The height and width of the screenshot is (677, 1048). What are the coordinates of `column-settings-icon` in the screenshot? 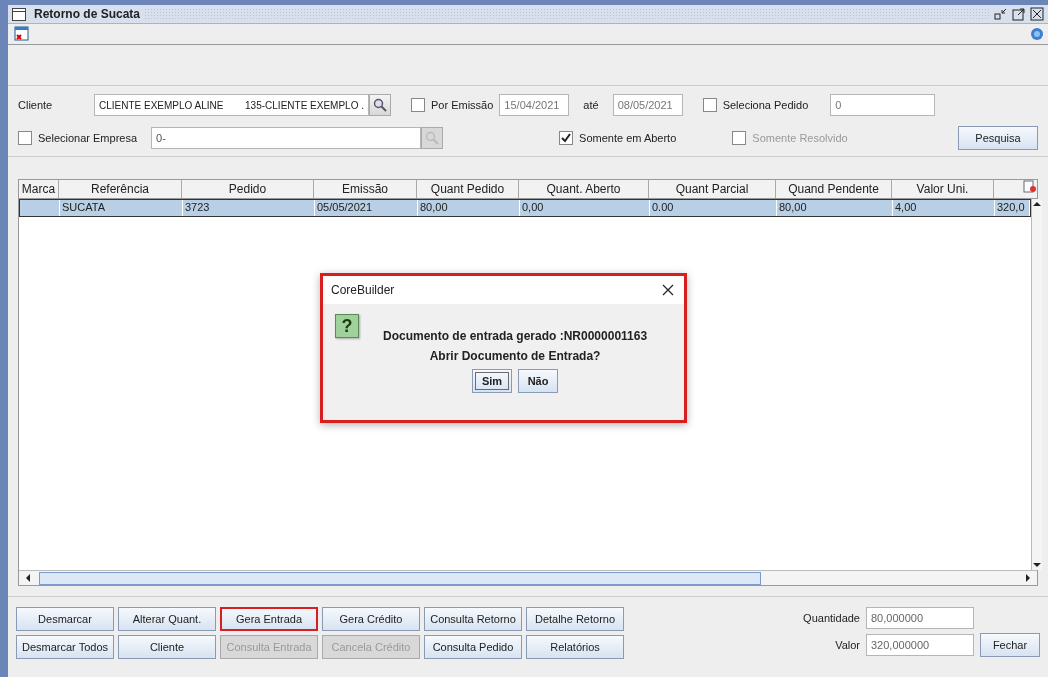 It's located at (1030, 187).